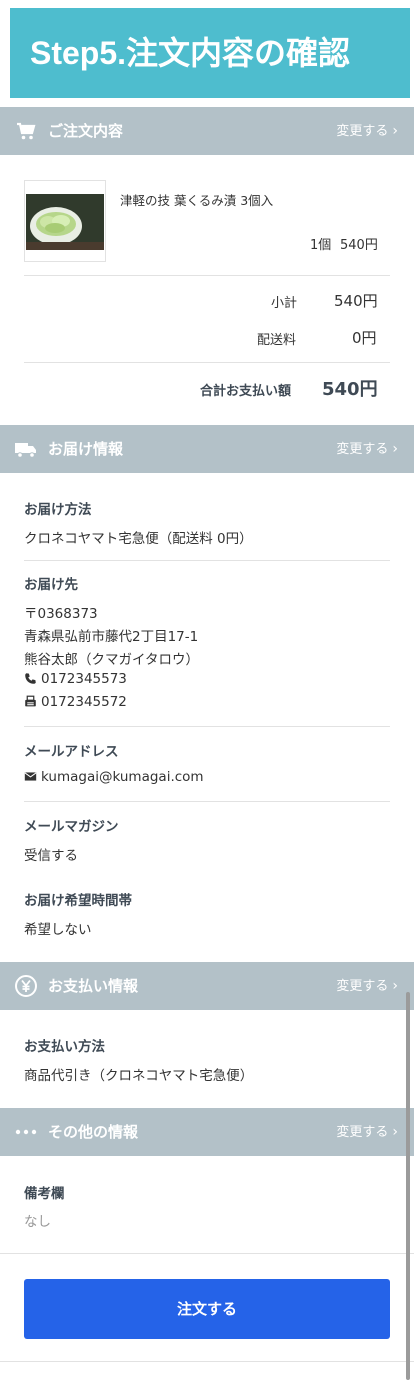  What do you see at coordinates (26, 131) in the screenshot?
I see `cart-icon` at bounding box center [26, 131].